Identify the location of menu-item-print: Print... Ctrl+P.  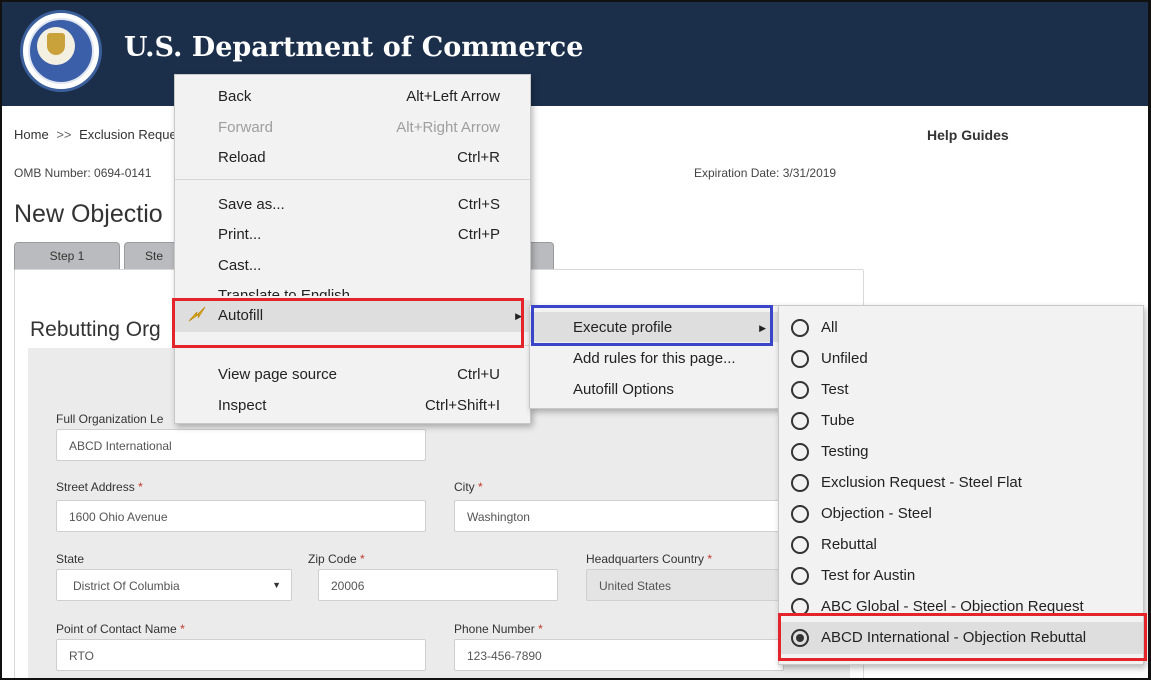
(352, 235).